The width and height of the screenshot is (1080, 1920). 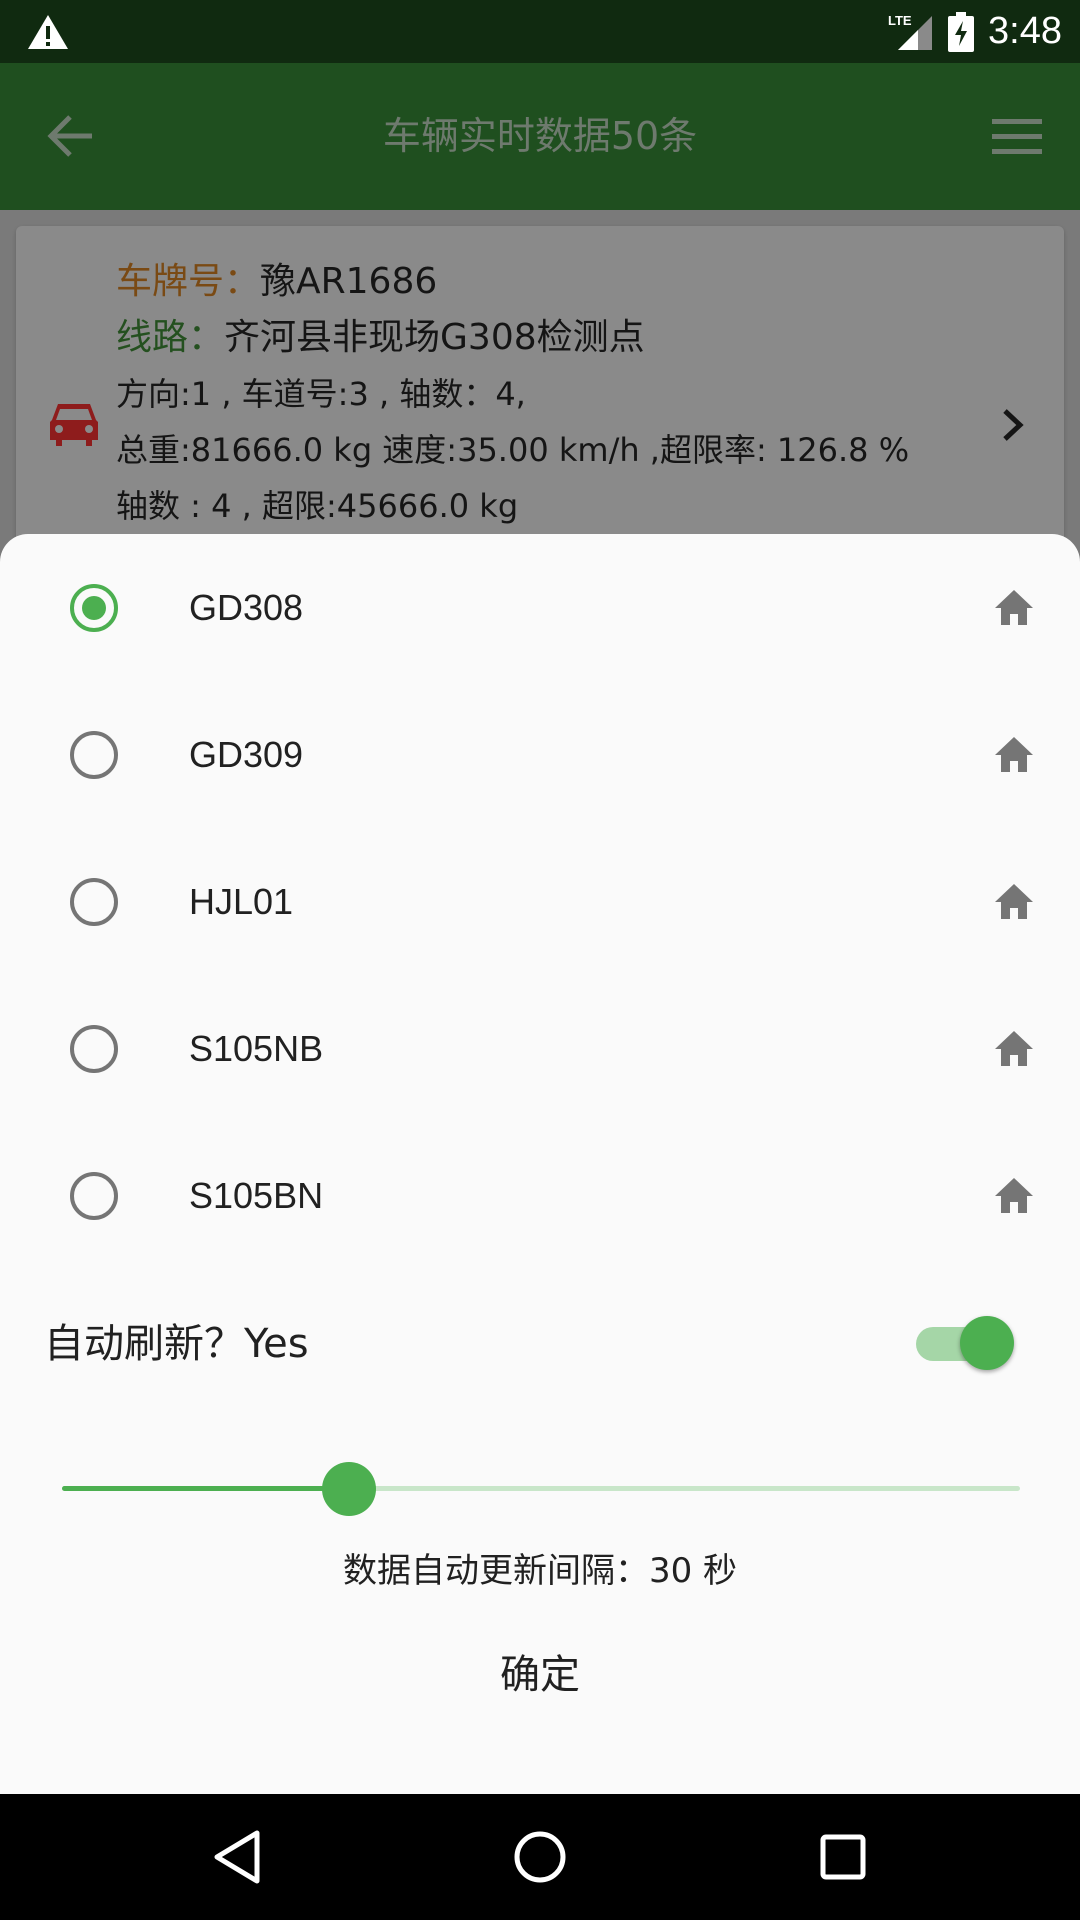 I want to click on slider-fill, so click(x=206, y=1488).